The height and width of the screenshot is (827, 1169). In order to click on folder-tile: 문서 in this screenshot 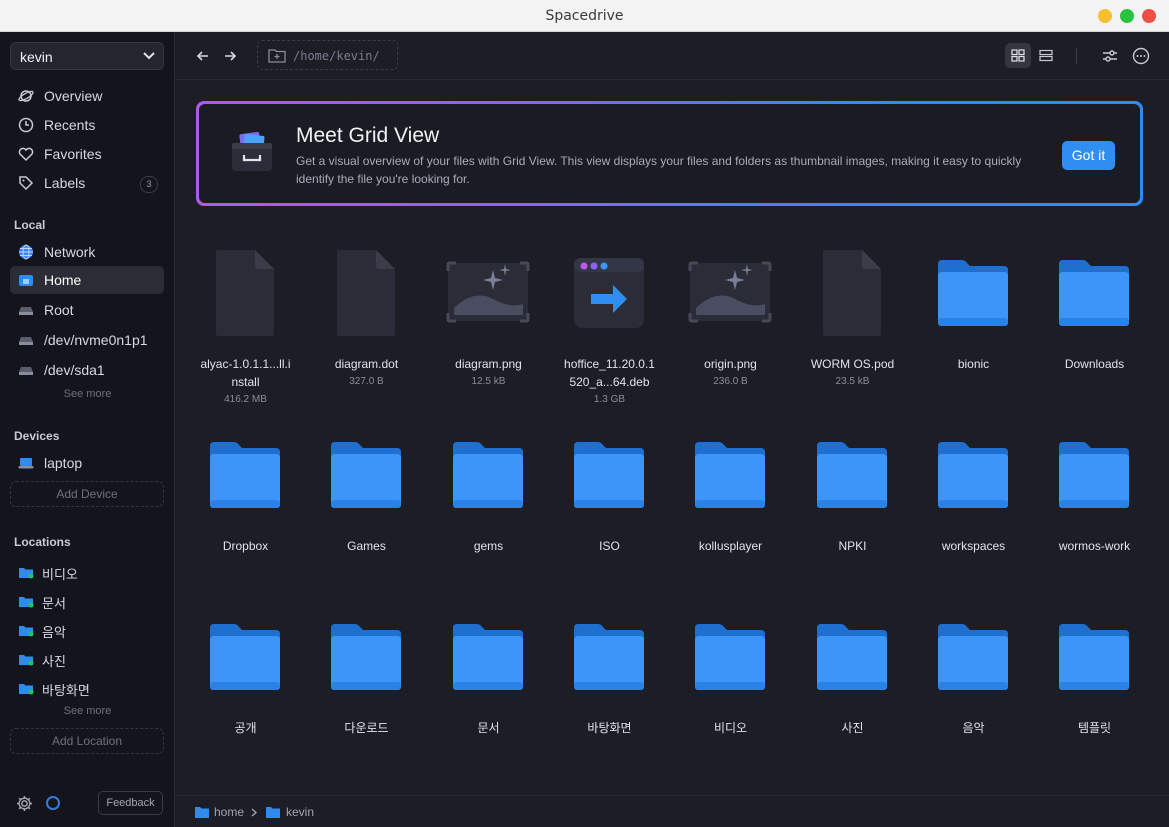, I will do `click(488, 687)`.